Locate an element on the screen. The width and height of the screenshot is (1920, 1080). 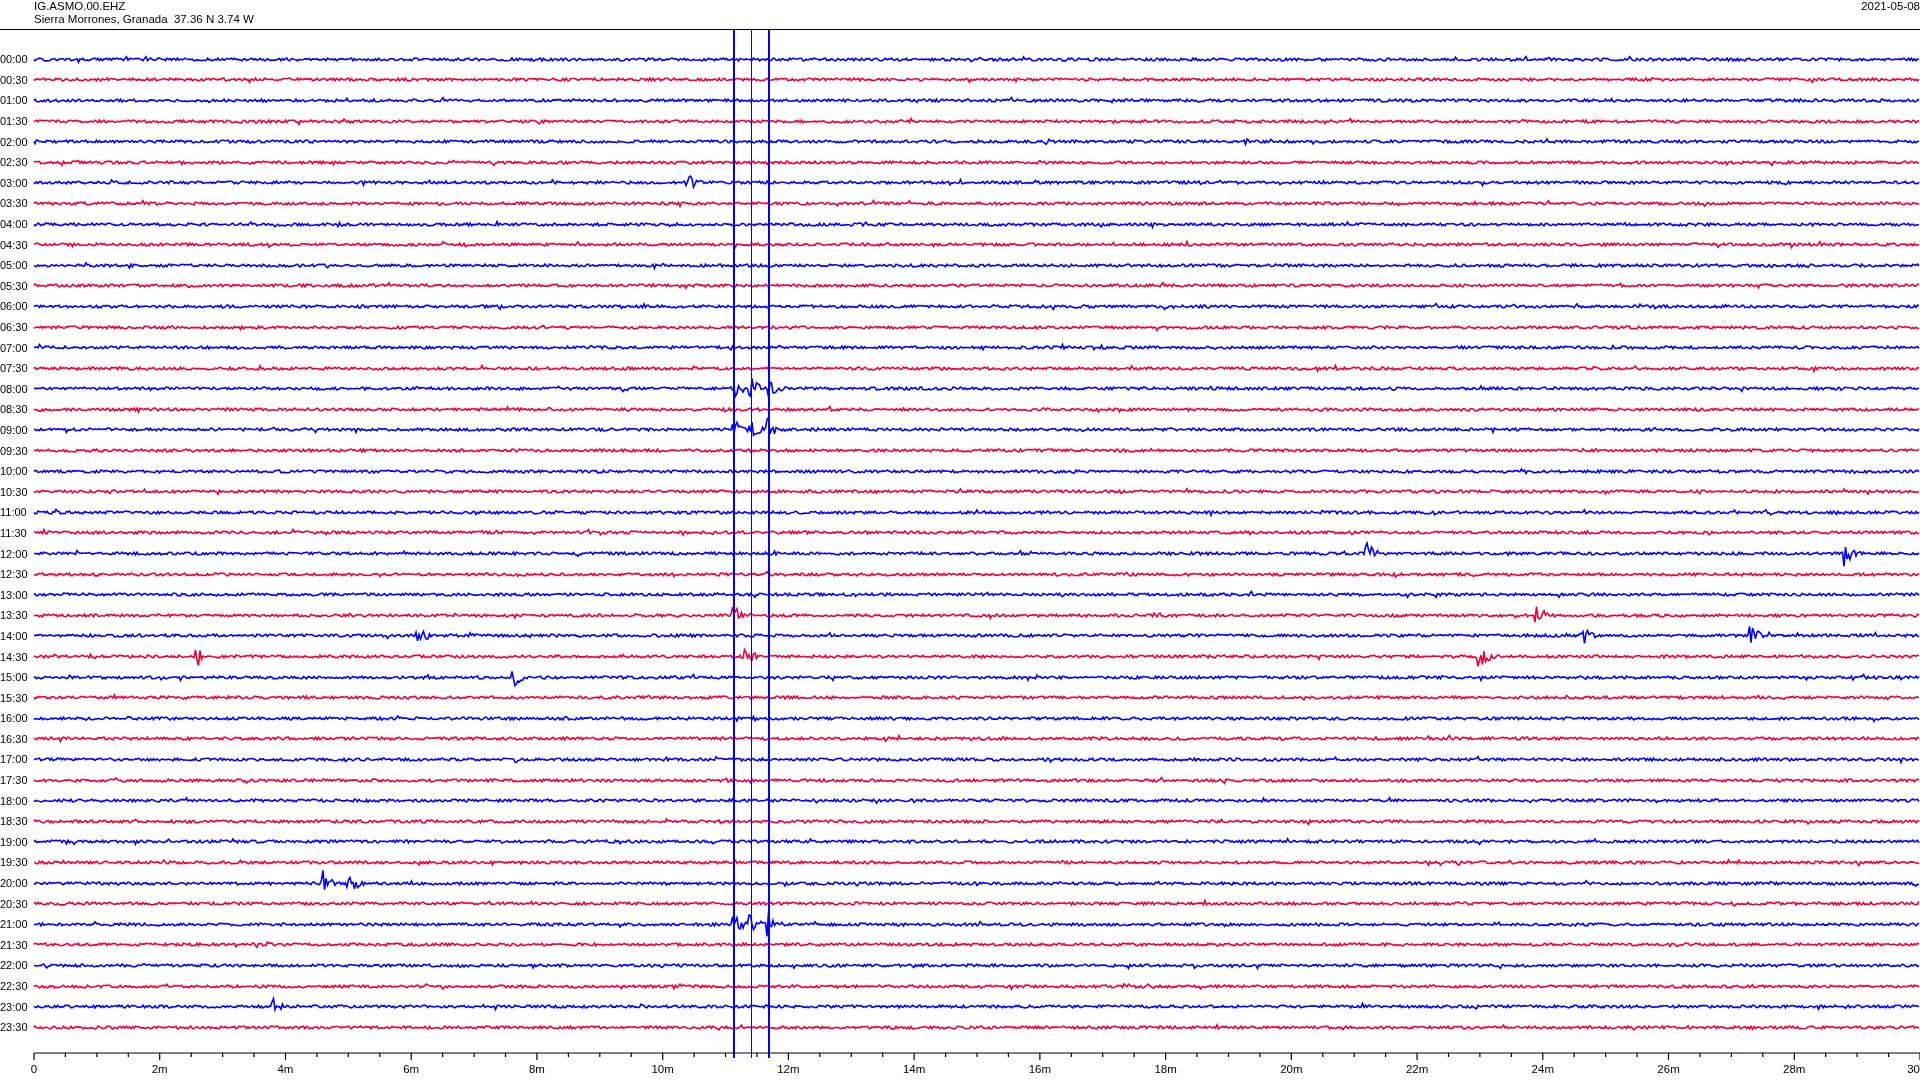
time-label: 01:00 is located at coordinates (14, 100).